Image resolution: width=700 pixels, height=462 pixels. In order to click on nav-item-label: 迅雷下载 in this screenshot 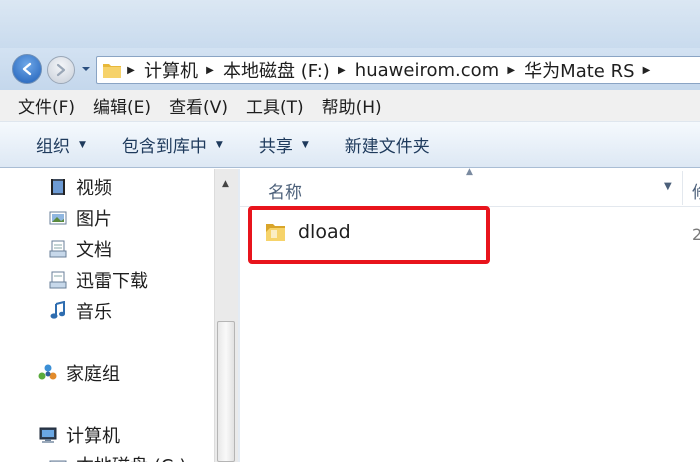, I will do `click(112, 281)`.